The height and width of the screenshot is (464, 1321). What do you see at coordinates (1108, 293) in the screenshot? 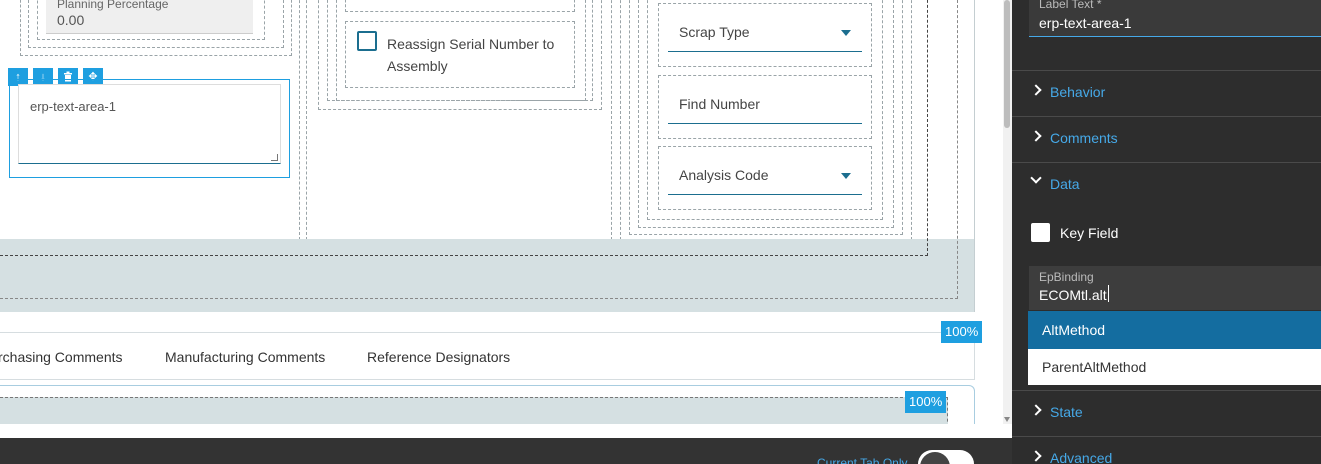
I see `text-cursor` at bounding box center [1108, 293].